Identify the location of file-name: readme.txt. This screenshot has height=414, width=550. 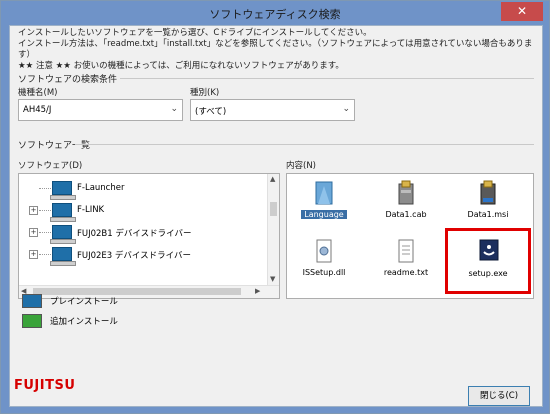
(406, 272).